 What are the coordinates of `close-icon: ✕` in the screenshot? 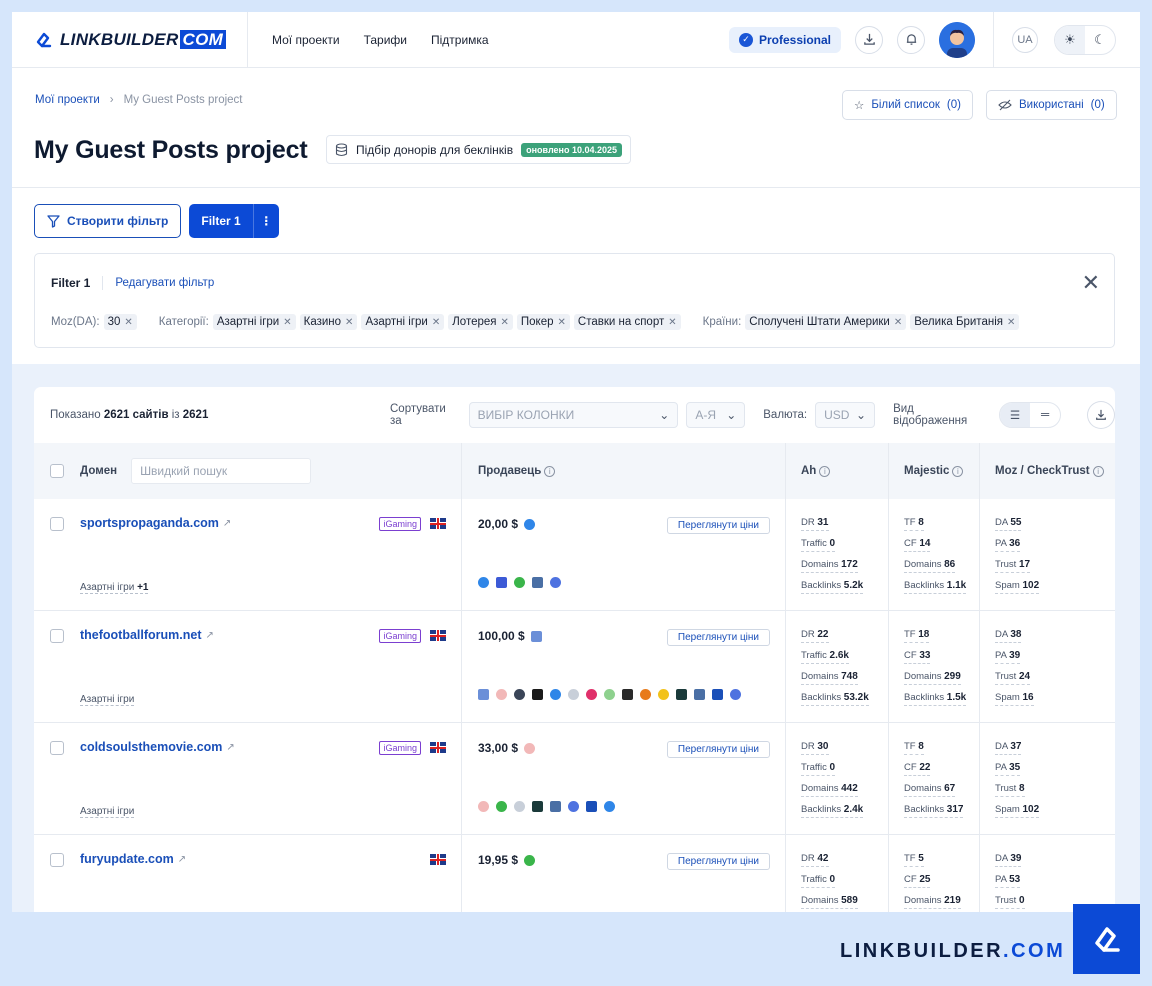 It's located at (1091, 283).